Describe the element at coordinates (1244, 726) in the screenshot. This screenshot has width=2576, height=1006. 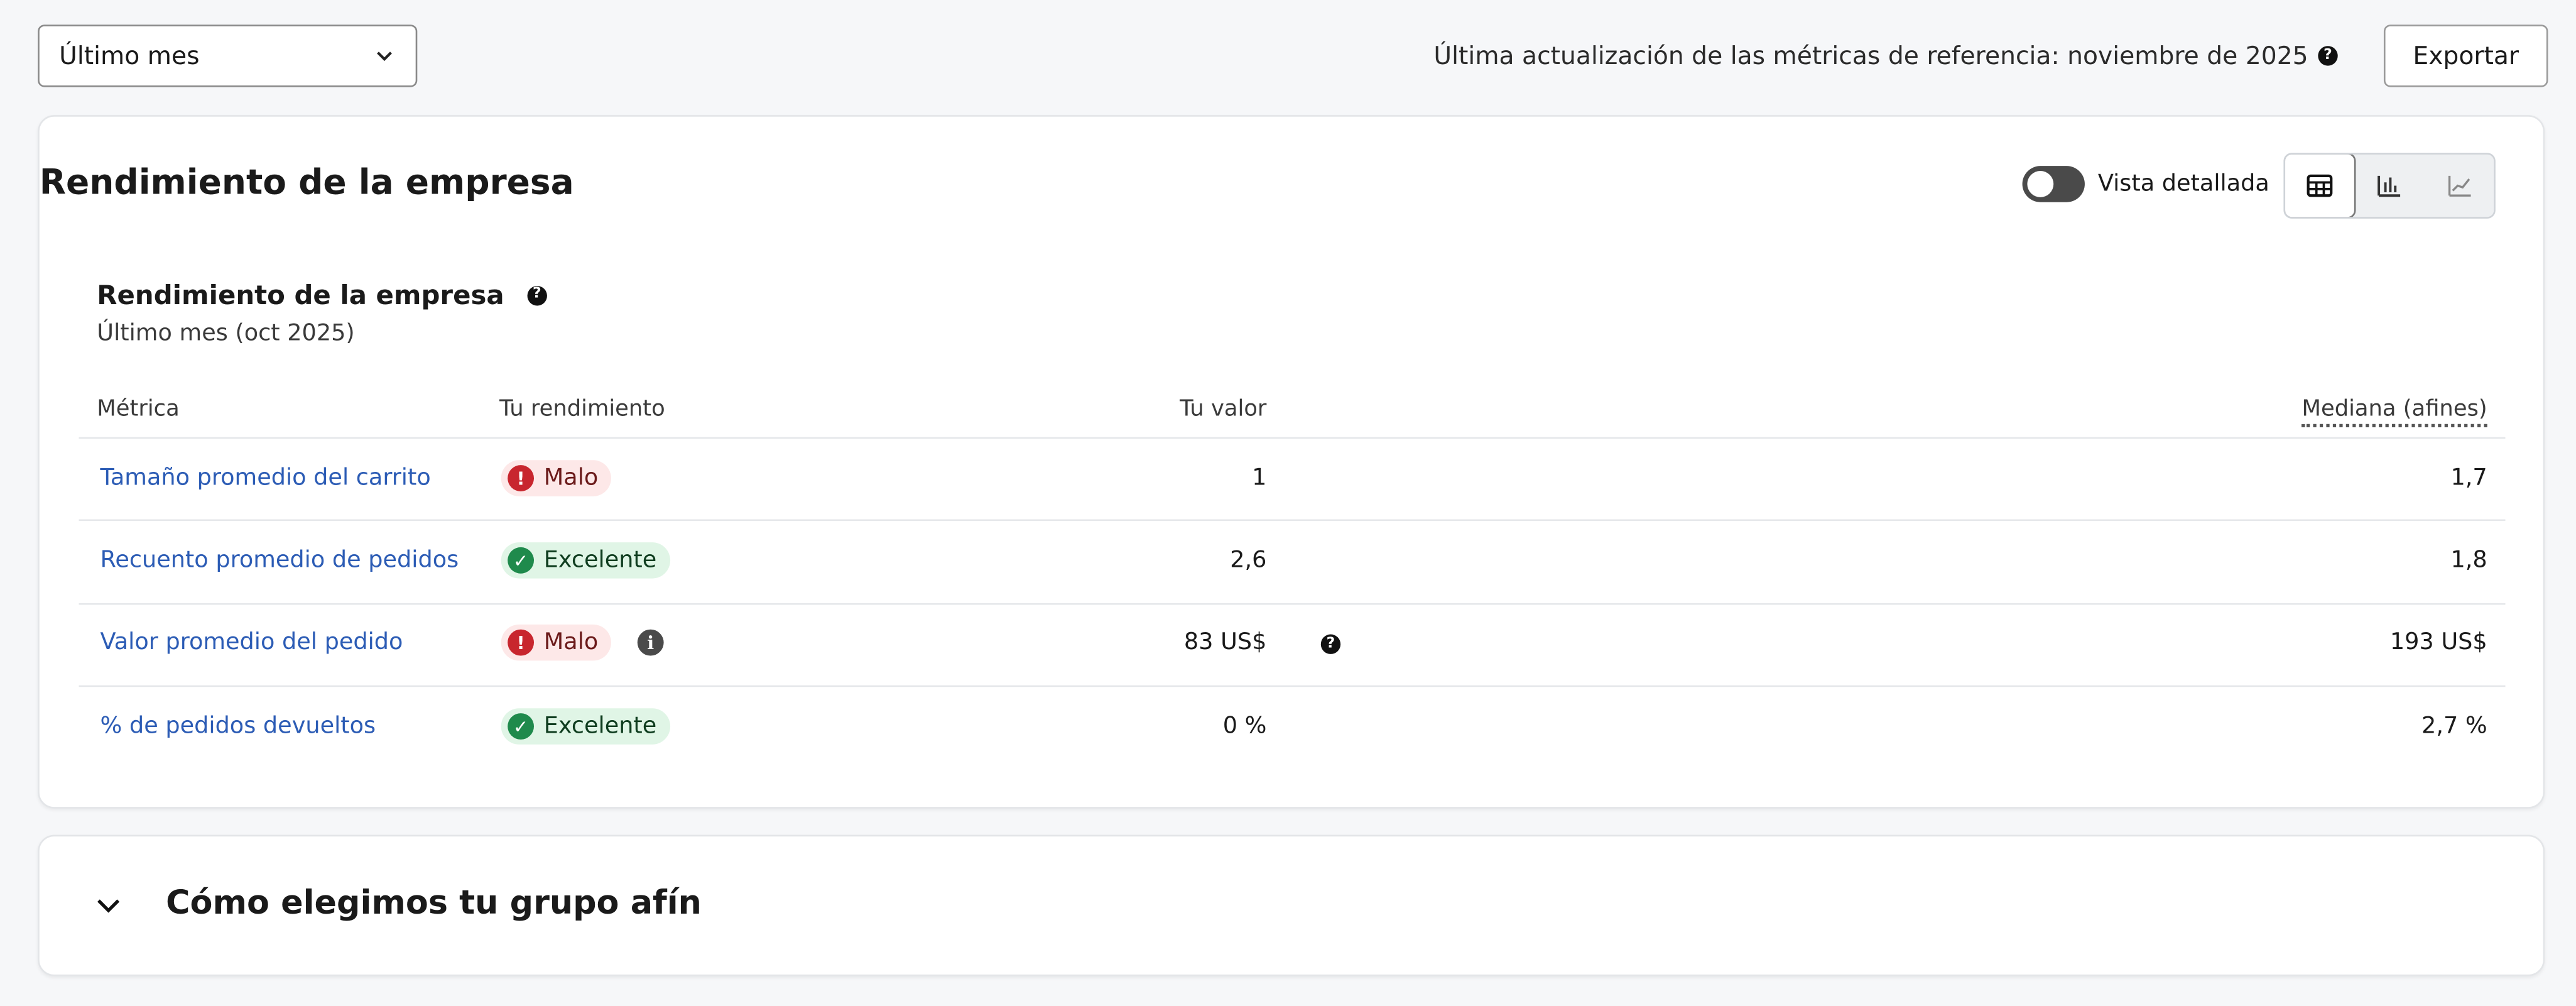
I see `your-value: 0 %` at that location.